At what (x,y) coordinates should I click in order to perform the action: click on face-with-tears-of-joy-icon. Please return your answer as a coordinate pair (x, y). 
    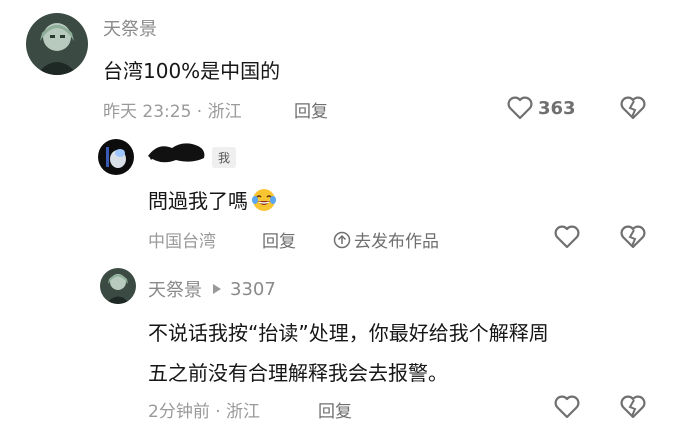
    Looking at the image, I should click on (264, 199).